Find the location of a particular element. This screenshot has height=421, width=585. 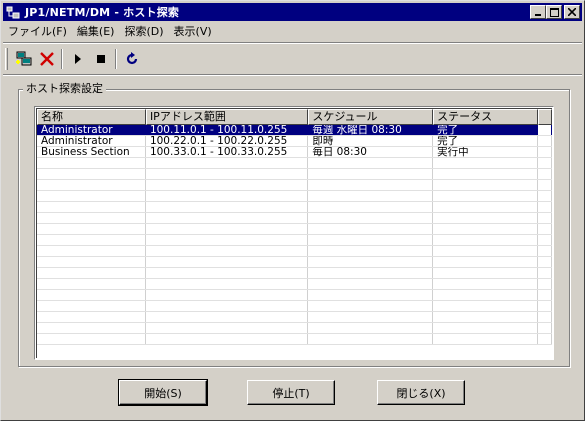

new-host-button is located at coordinates (23, 59).